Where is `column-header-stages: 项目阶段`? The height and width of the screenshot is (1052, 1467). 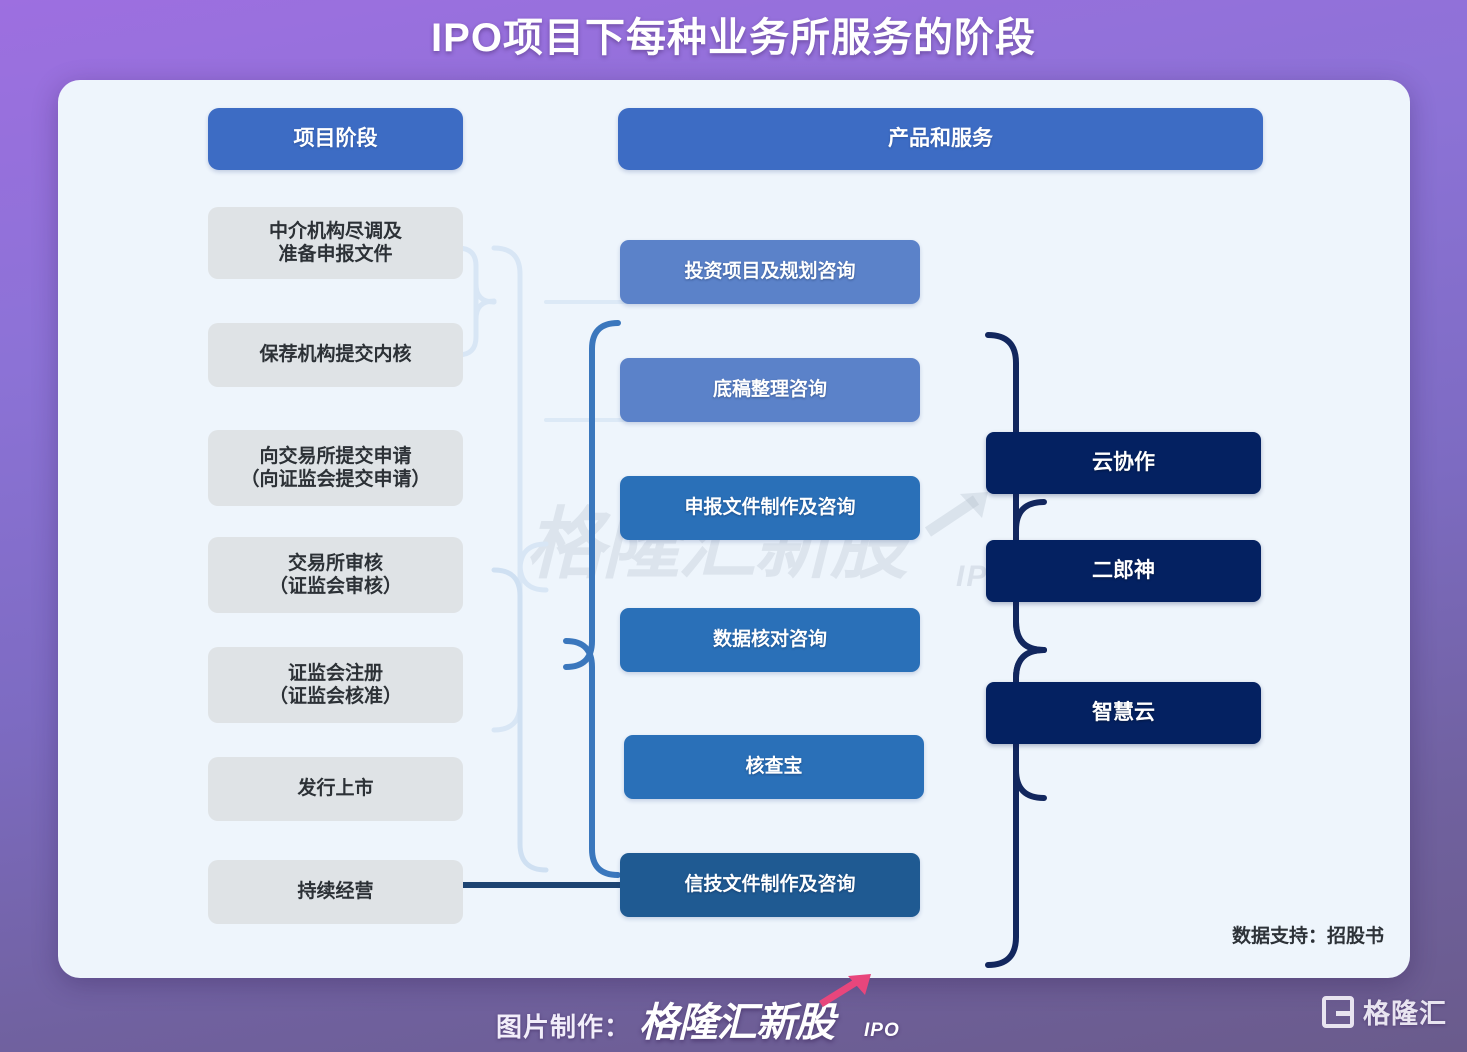 column-header-stages: 项目阶段 is located at coordinates (335, 139).